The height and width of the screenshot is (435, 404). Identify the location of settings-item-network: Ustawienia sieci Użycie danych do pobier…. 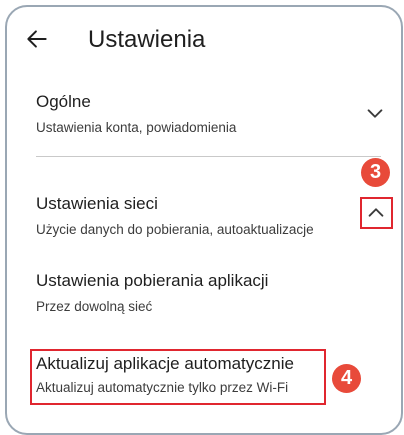
(208, 216).